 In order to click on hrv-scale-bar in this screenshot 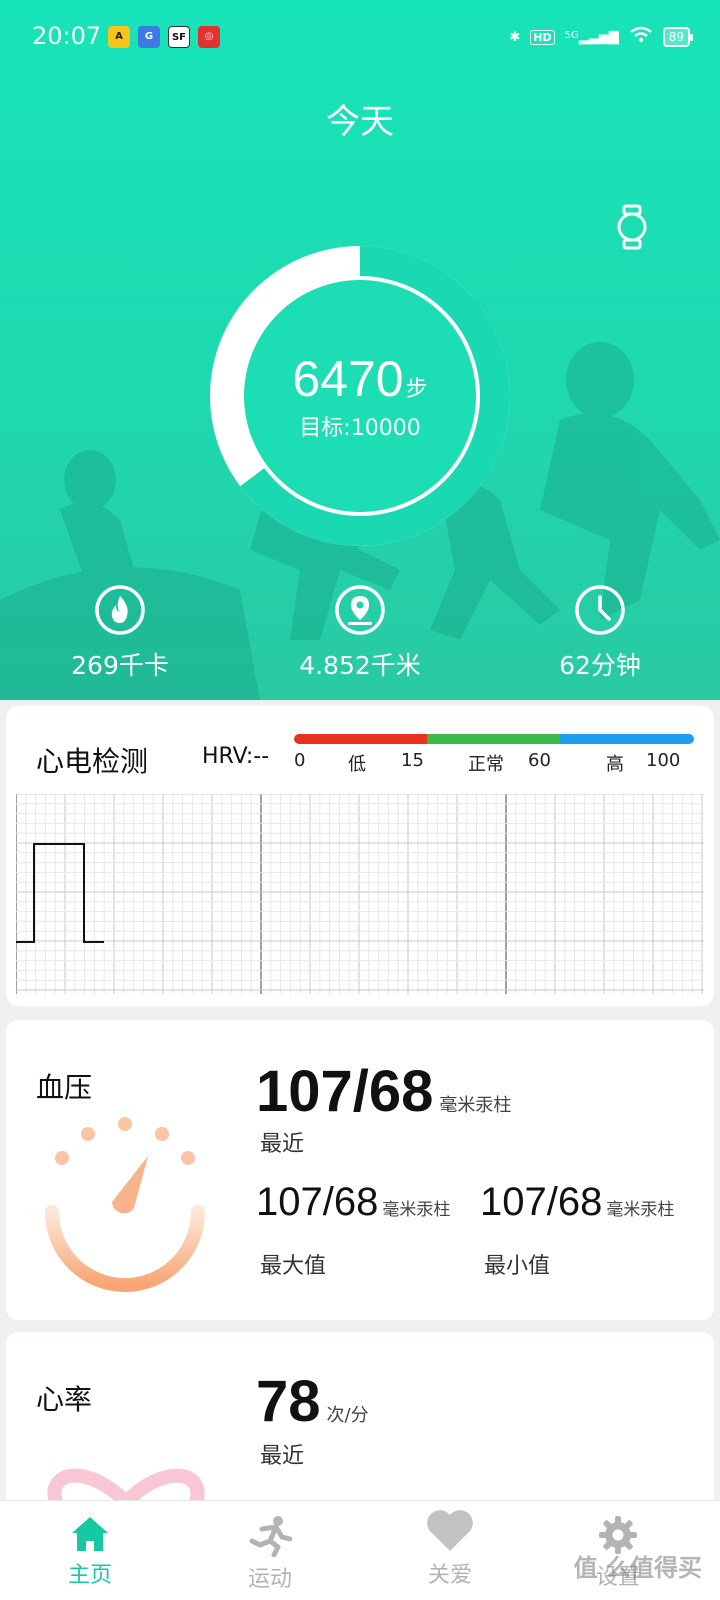, I will do `click(494, 739)`.